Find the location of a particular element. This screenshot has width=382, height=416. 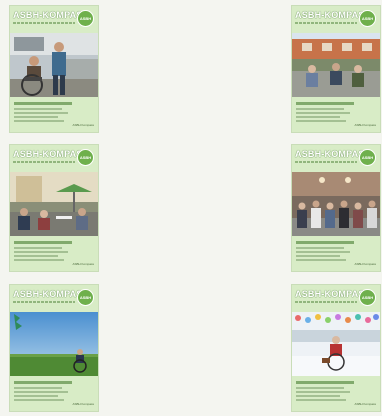

magazine-cover-1: ASBH-KOMPASS ASBH ASBH Kompass is located at coordinates (54, 69).